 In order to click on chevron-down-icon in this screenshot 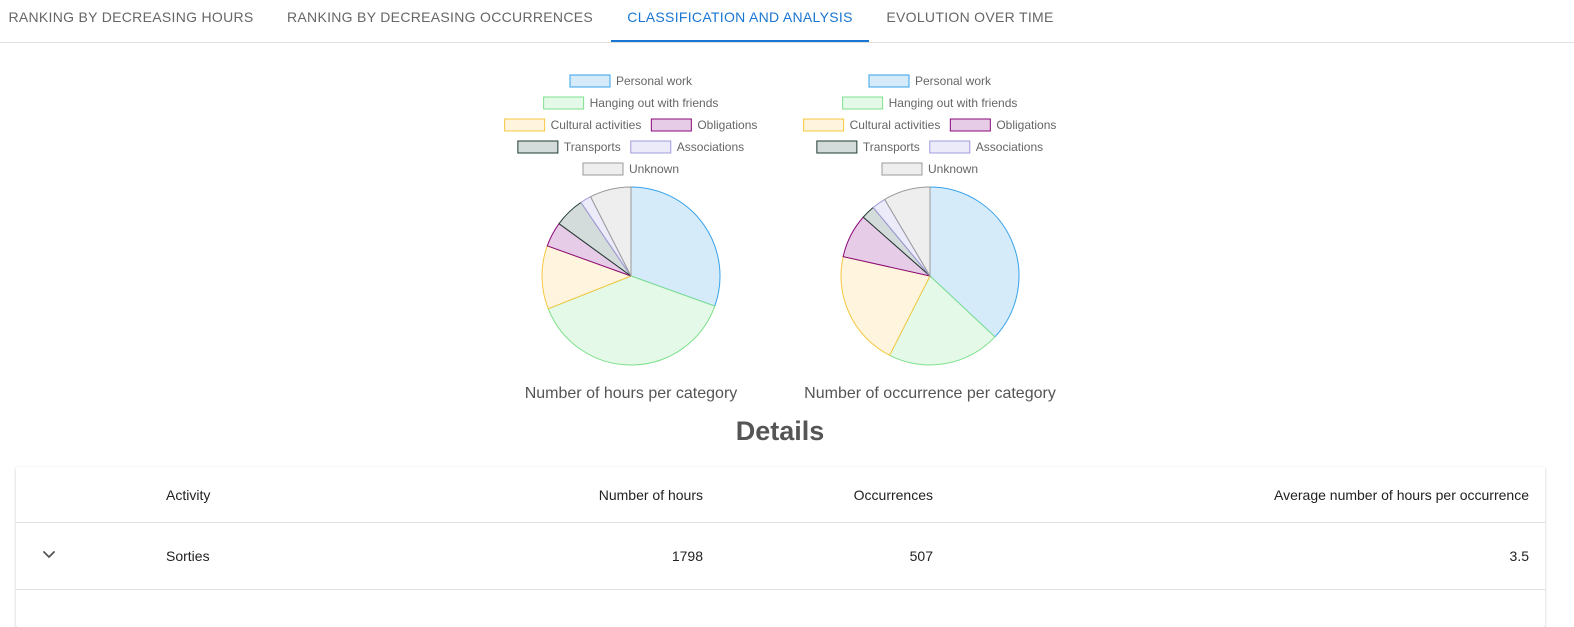, I will do `click(49, 554)`.